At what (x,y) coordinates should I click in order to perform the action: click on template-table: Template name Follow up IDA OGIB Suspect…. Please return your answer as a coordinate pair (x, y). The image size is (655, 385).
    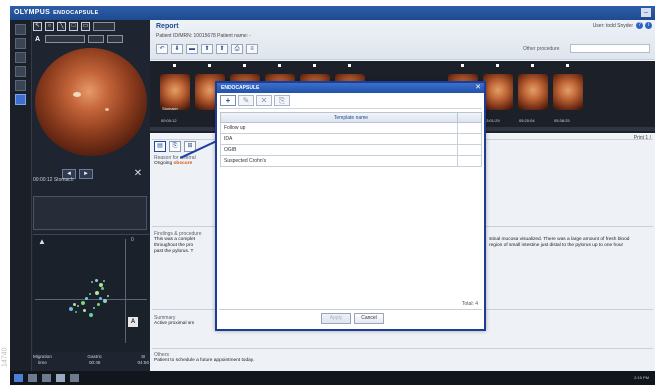
    Looking at the image, I should click on (351, 139).